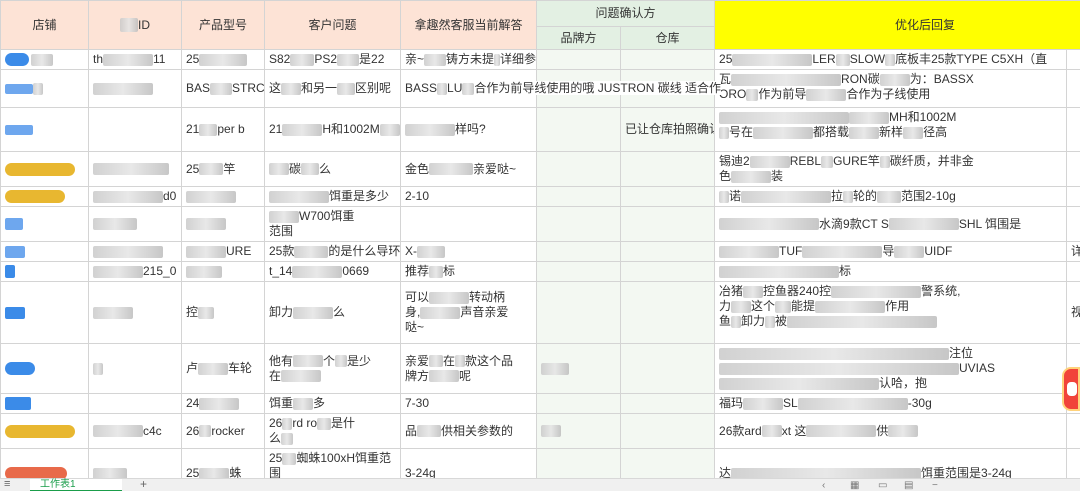 The image size is (1080, 491). What do you see at coordinates (823, 485) in the screenshot?
I see `scroll-left-icon: ‹` at bounding box center [823, 485].